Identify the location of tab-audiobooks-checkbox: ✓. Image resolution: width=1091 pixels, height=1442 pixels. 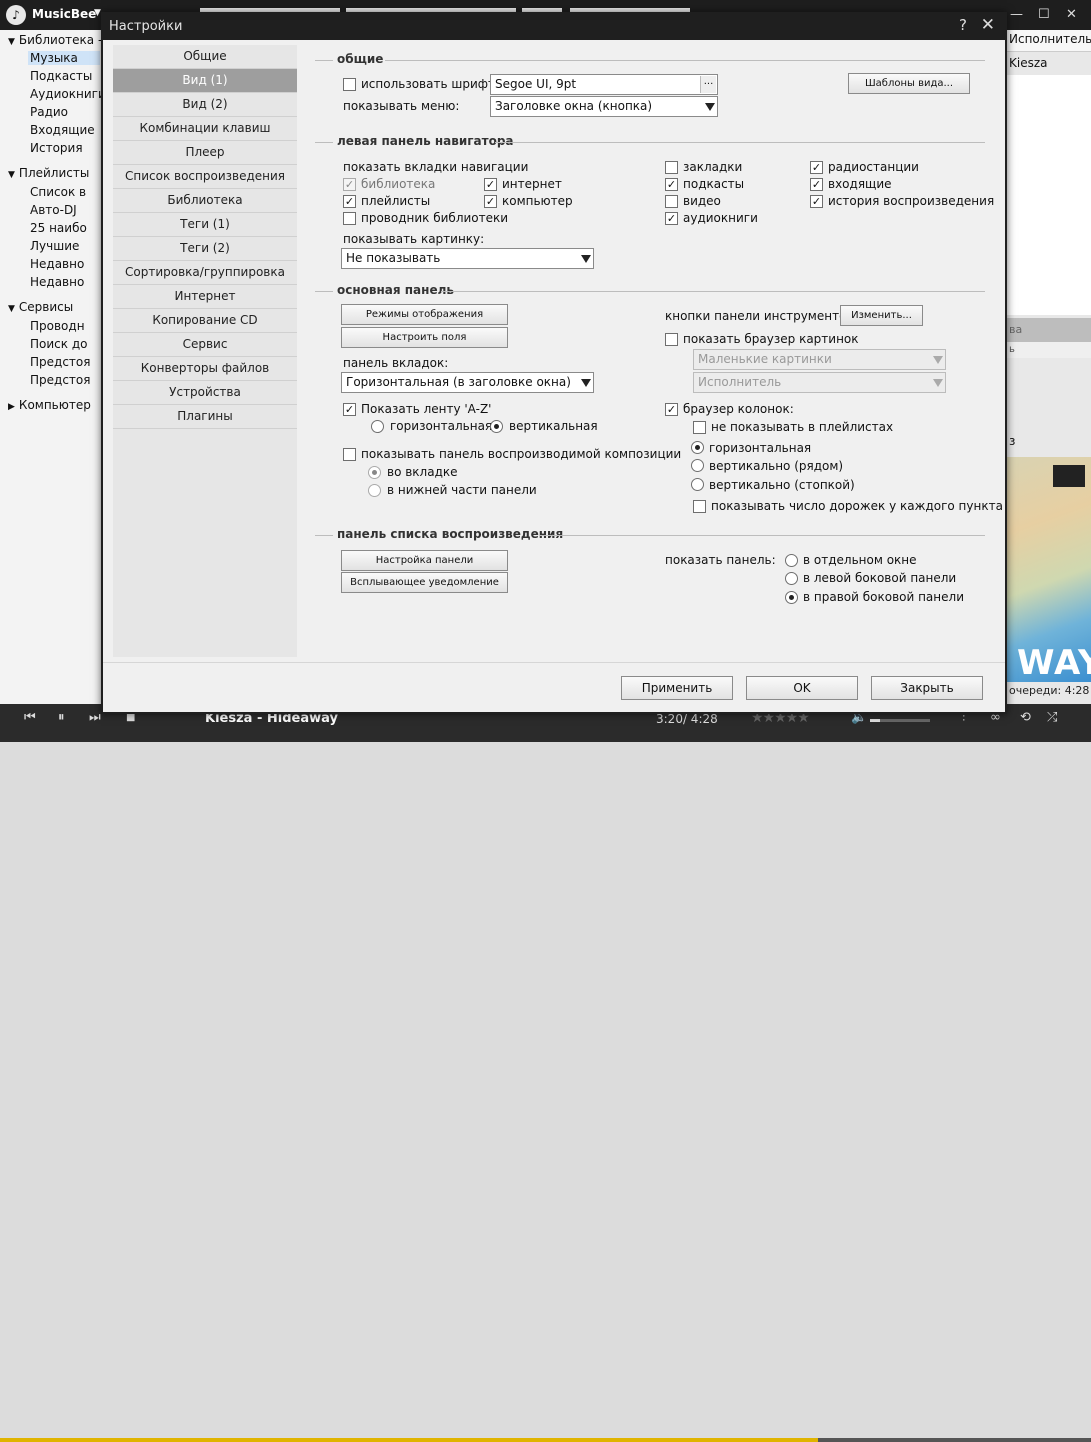
(671, 218).